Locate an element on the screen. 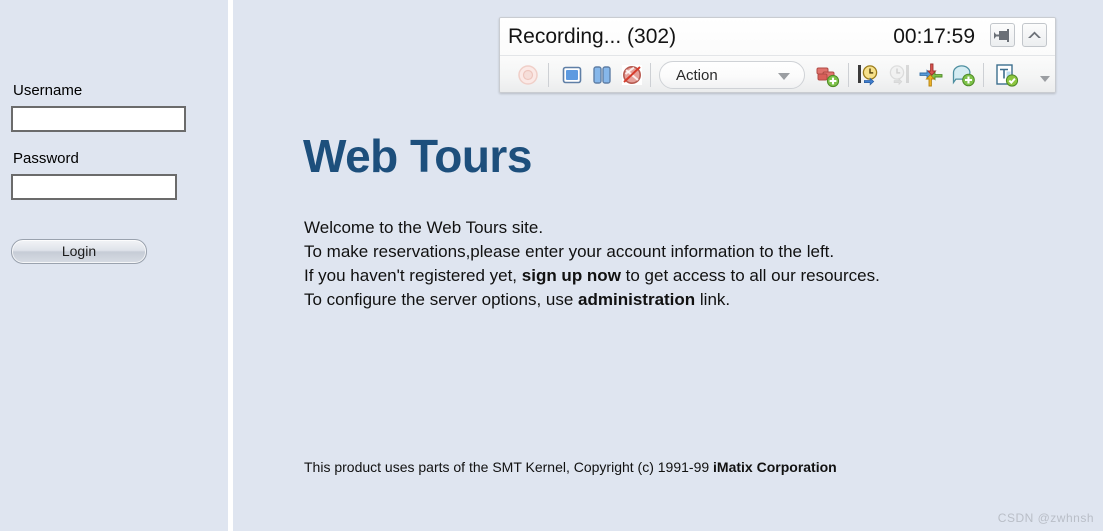  stop-square-icon is located at coordinates (572, 75).